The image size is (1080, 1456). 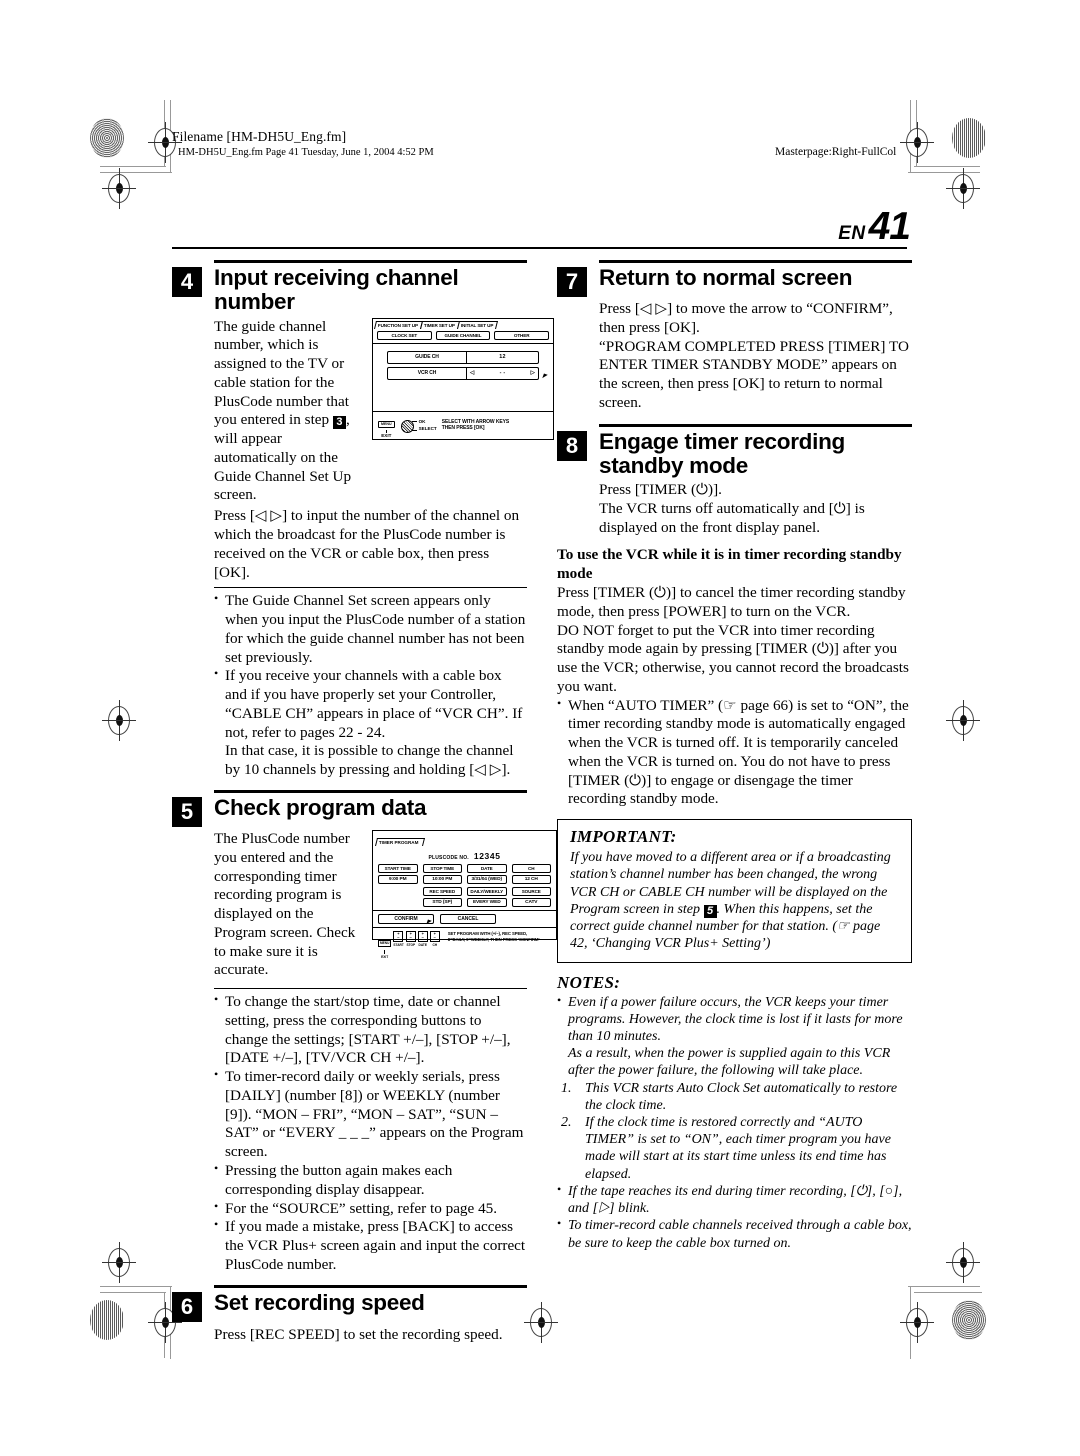 I want to click on crop-line-top-right-h, so click(x=944, y=172).